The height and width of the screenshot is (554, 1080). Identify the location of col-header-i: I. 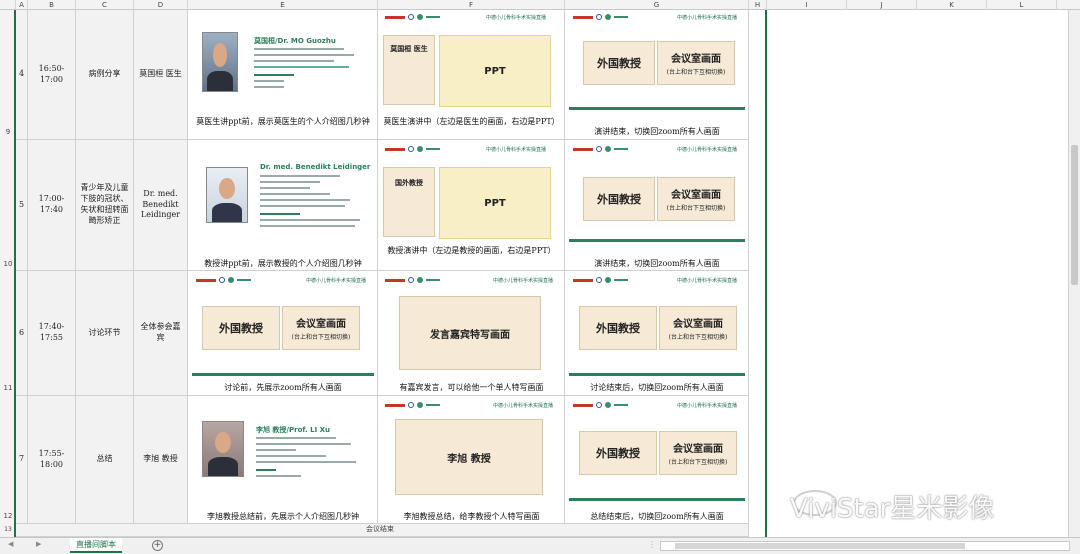
(807, 5).